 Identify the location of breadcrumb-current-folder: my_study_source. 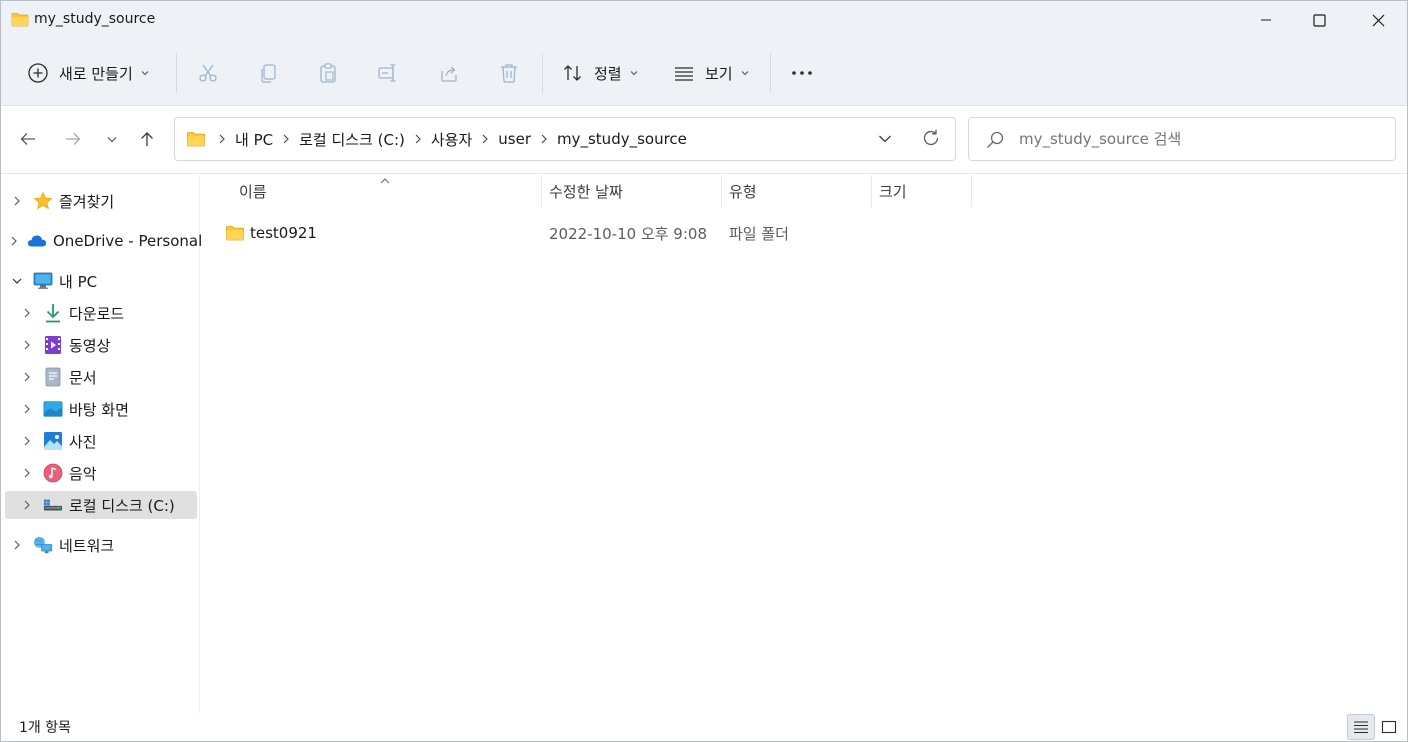
(622, 139).